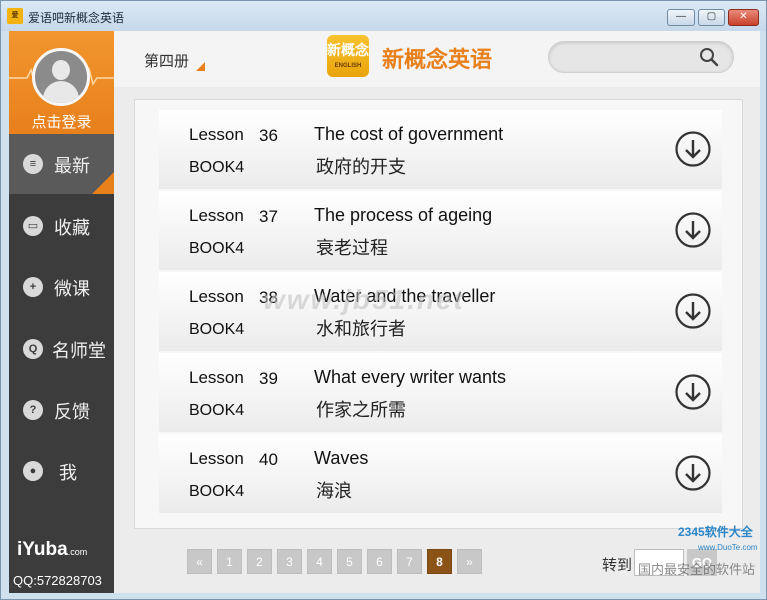 This screenshot has width=767, height=600. Describe the element at coordinates (33, 471) in the screenshot. I see `profile-icon: ●` at that location.